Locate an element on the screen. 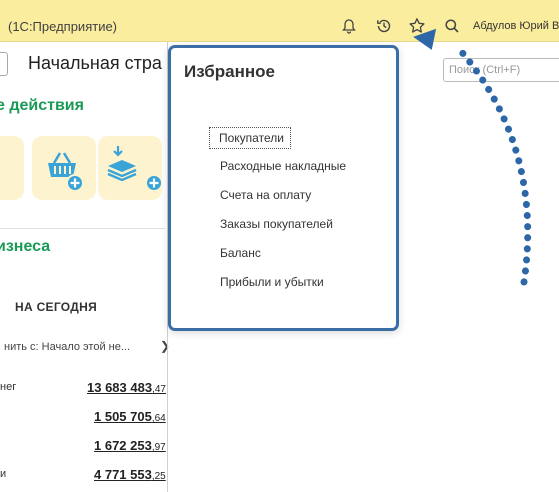  bell-icon is located at coordinates (349, 26).